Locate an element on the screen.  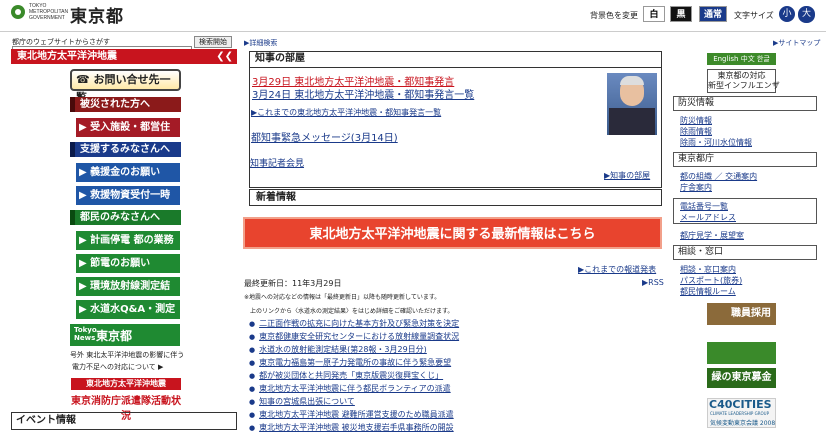
search-button: 検索開始 is located at coordinates (213, 42).